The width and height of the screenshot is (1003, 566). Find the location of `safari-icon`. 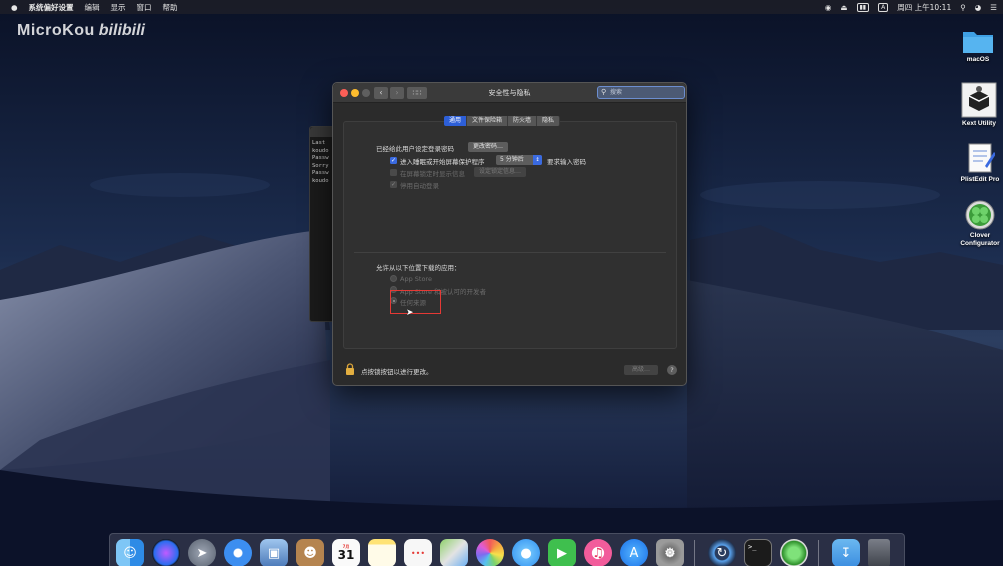

safari-icon is located at coordinates (238, 552).